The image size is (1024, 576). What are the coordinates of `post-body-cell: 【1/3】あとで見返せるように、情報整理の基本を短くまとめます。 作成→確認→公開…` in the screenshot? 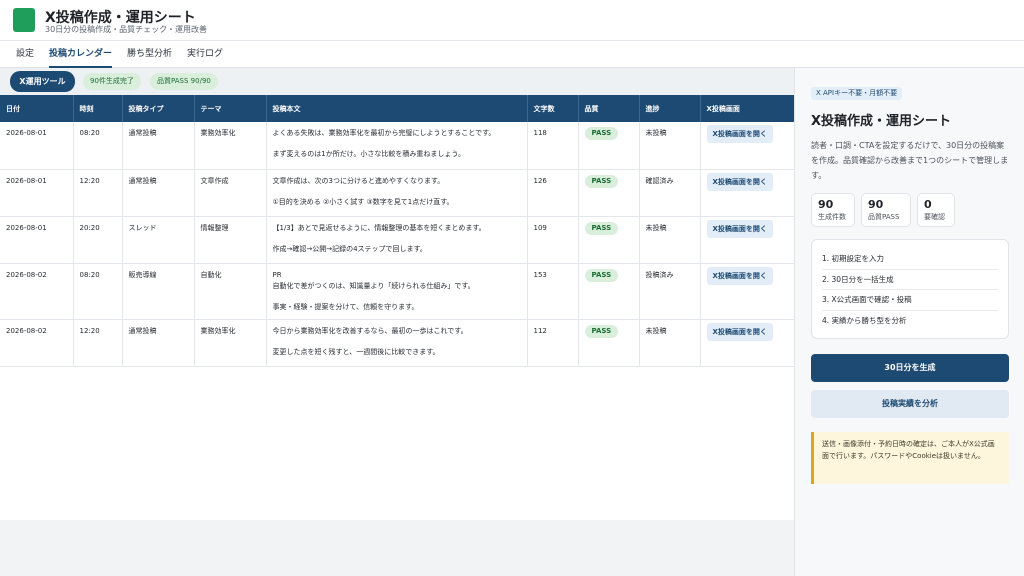 It's located at (397, 240).